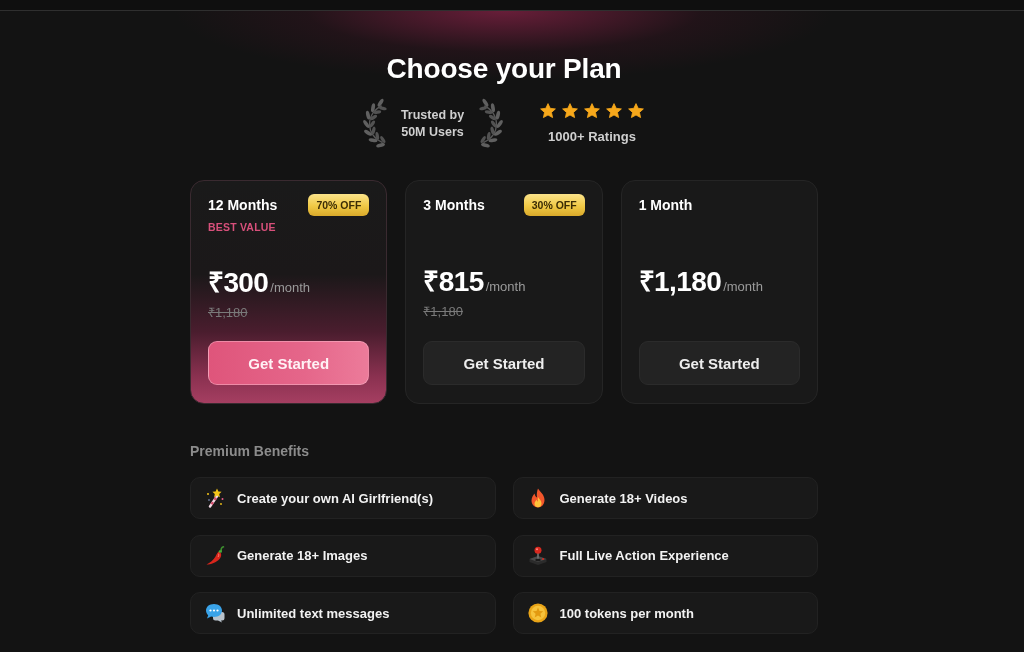 Image resolution: width=1024 pixels, height=652 pixels. I want to click on plan-price: ₹300, so click(238, 283).